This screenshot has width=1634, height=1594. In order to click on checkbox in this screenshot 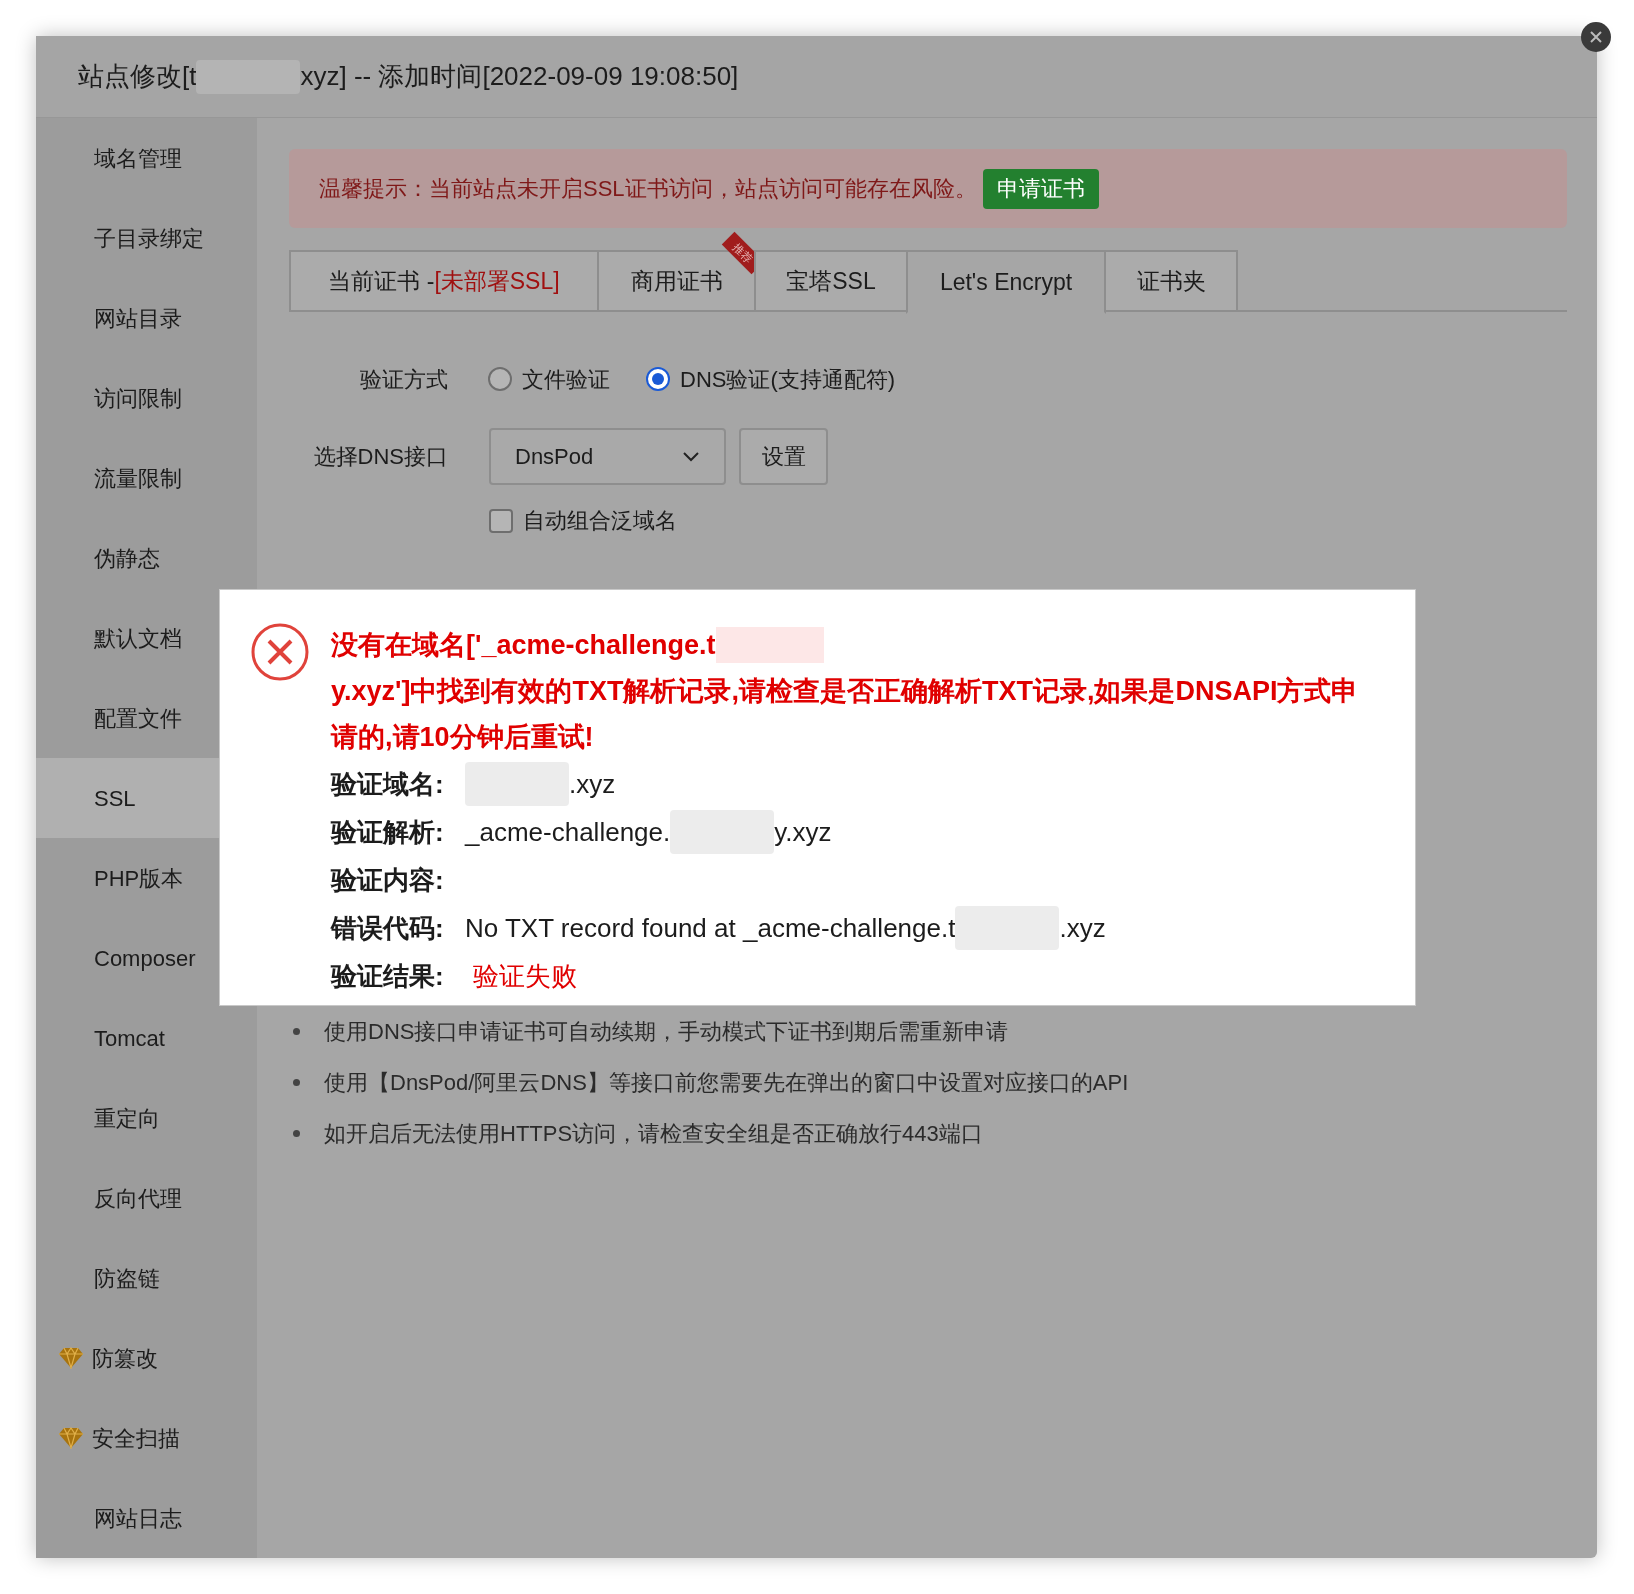, I will do `click(501, 520)`.